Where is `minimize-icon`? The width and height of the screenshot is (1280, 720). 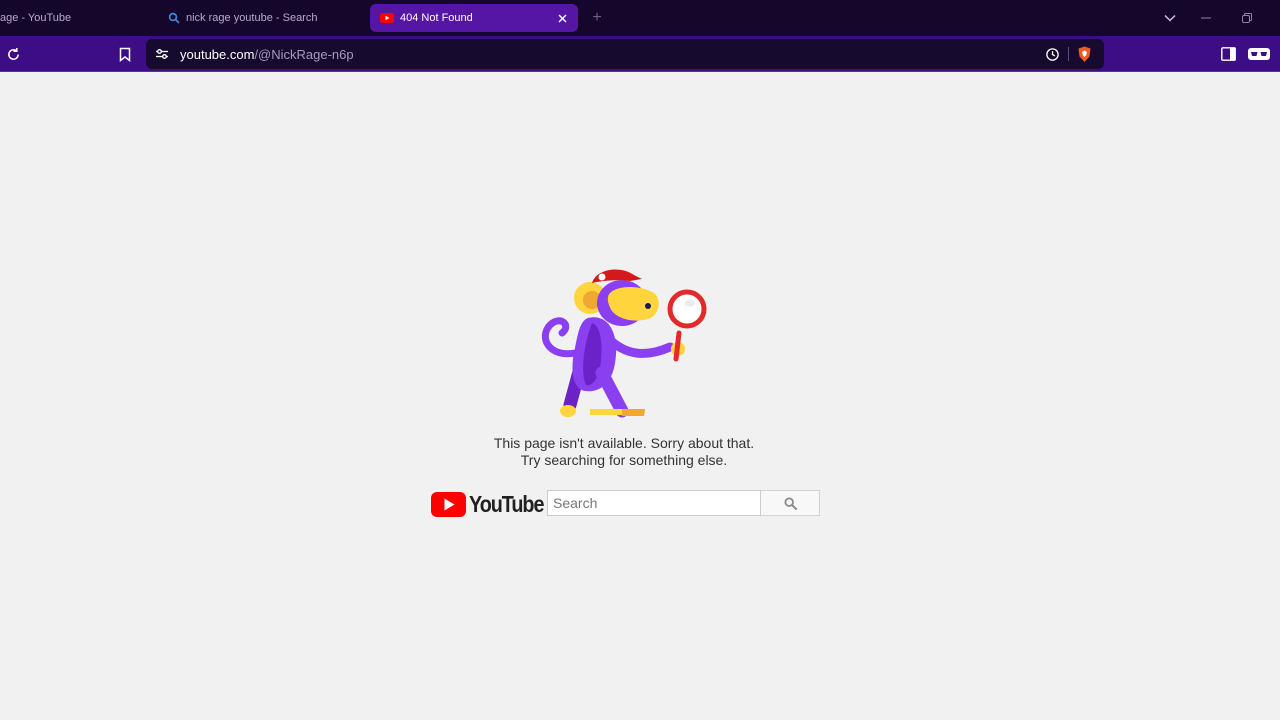 minimize-icon is located at coordinates (1206, 18).